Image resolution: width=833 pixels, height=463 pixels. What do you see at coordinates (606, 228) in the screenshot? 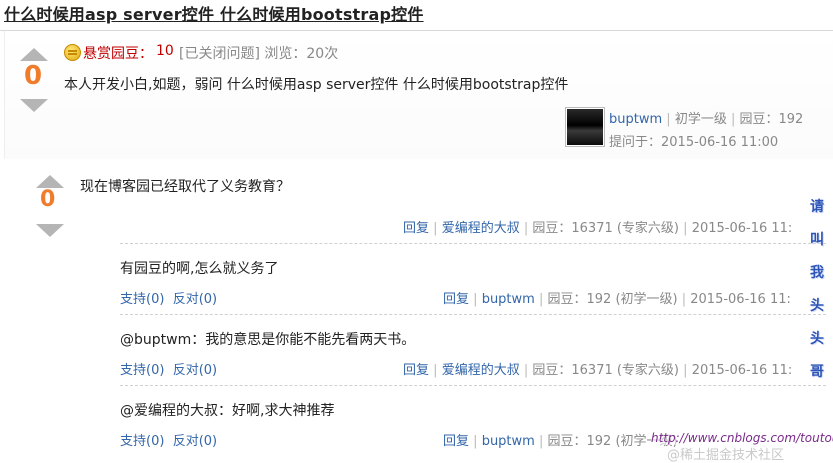
I see `answer-author-points: 园豆：16371 (专家六级)` at bounding box center [606, 228].